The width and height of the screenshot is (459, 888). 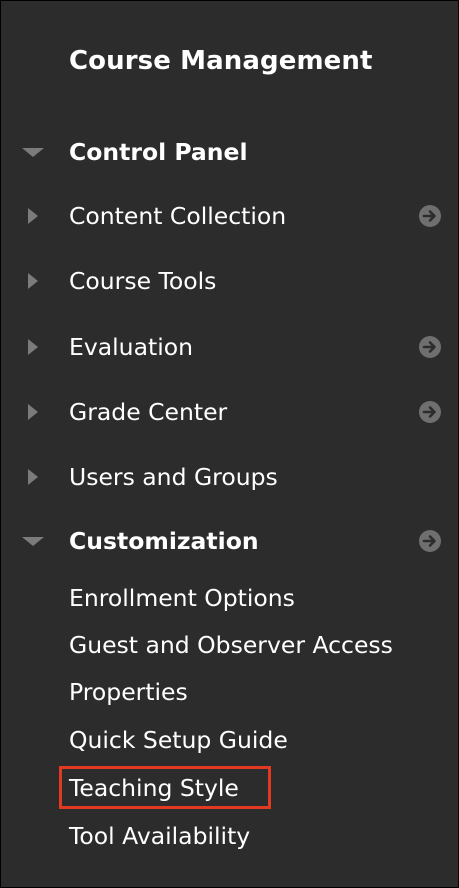 I want to click on section-control-panel: Control Panel, so click(x=229, y=152).